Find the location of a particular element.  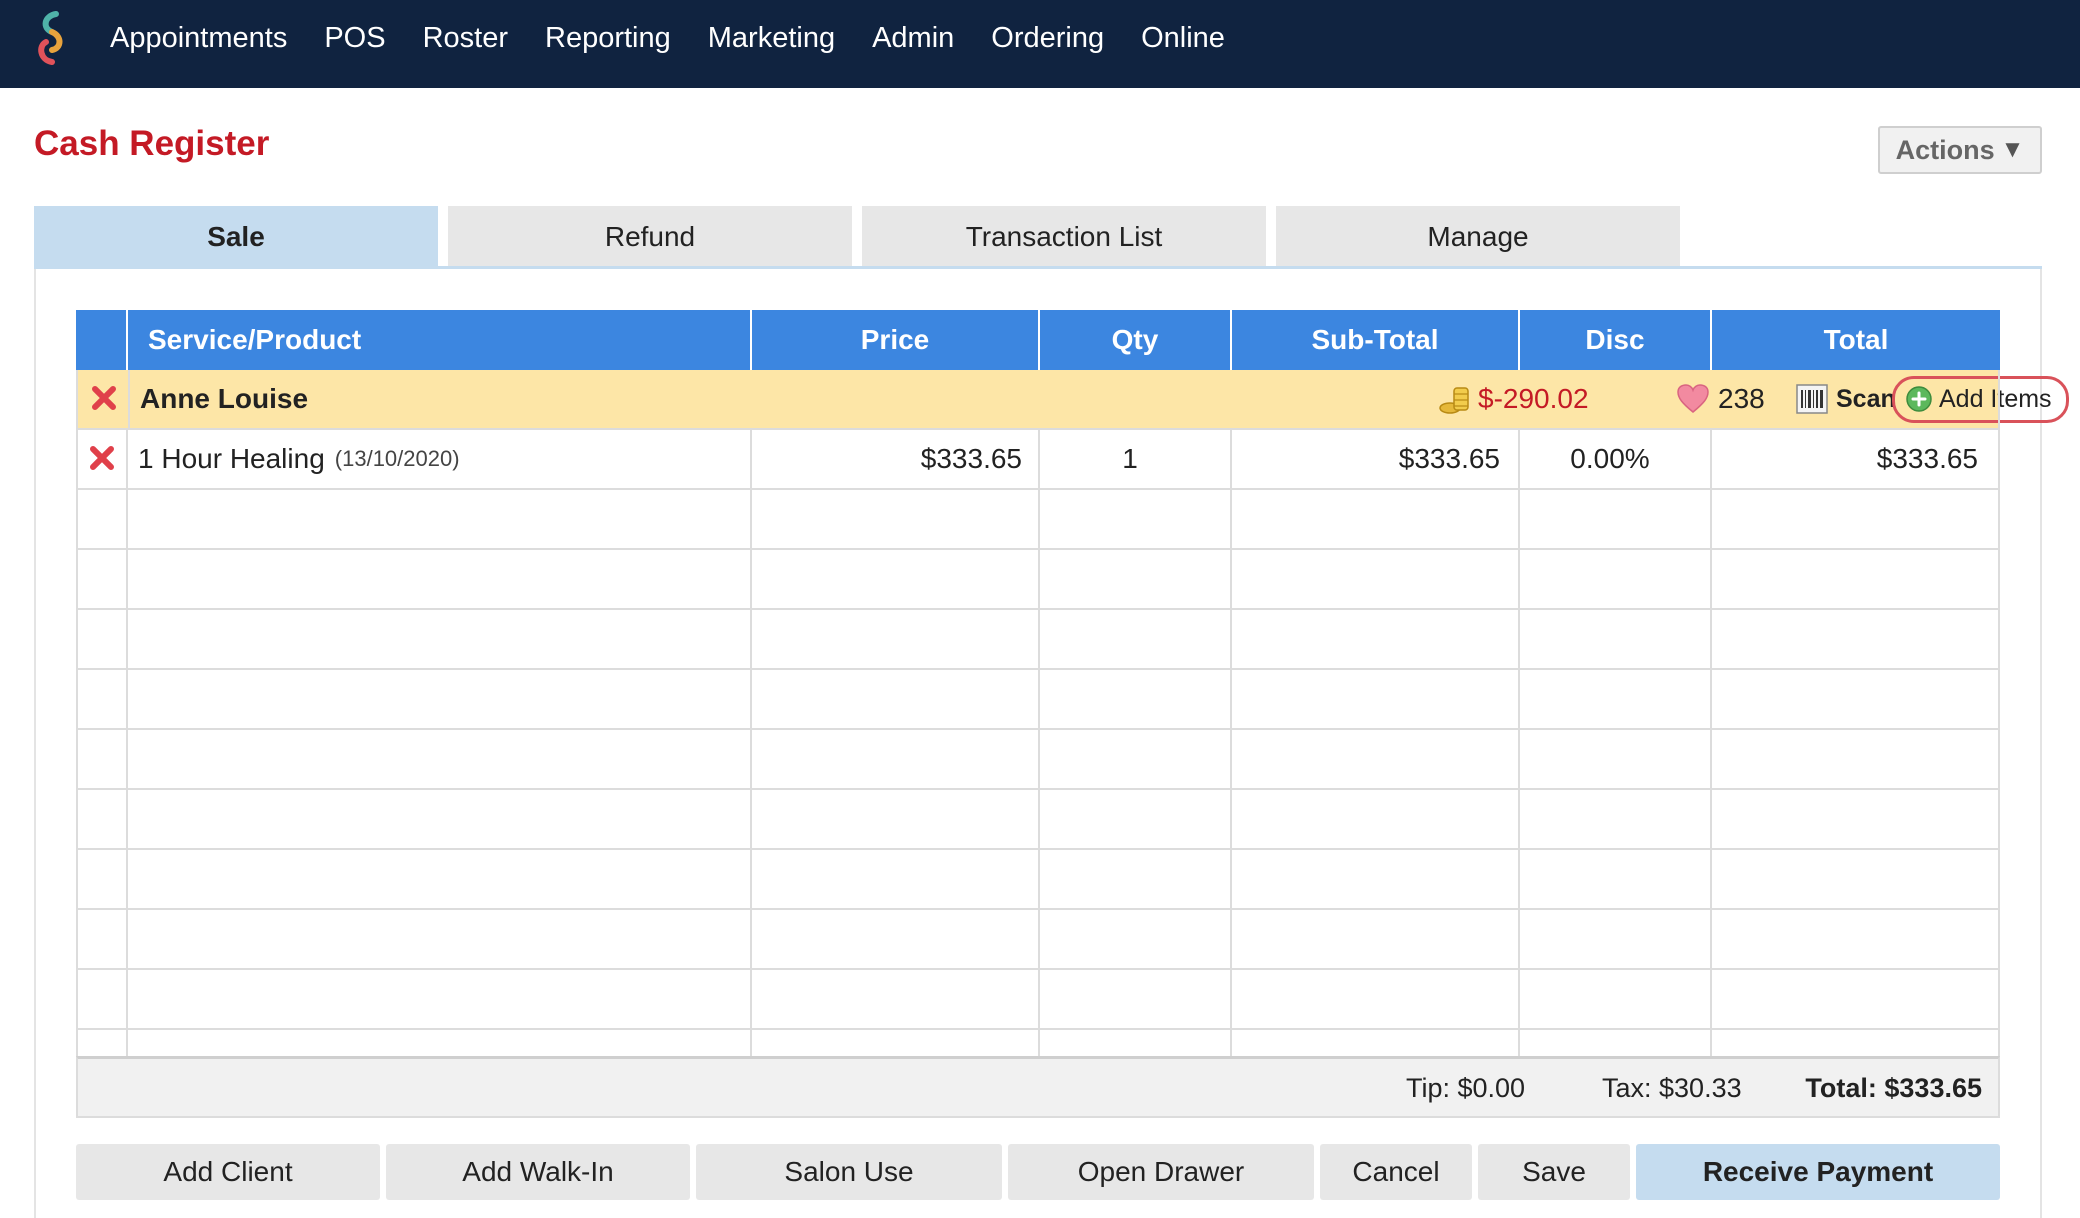

nav-marketing: Marketing is located at coordinates (771, 38).